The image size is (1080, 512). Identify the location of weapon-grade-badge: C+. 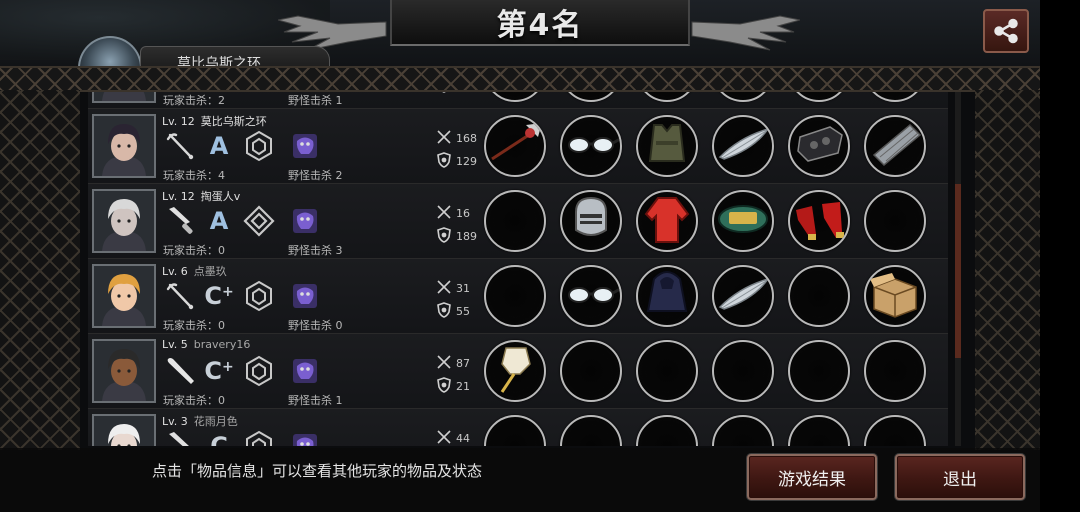
(219, 296).